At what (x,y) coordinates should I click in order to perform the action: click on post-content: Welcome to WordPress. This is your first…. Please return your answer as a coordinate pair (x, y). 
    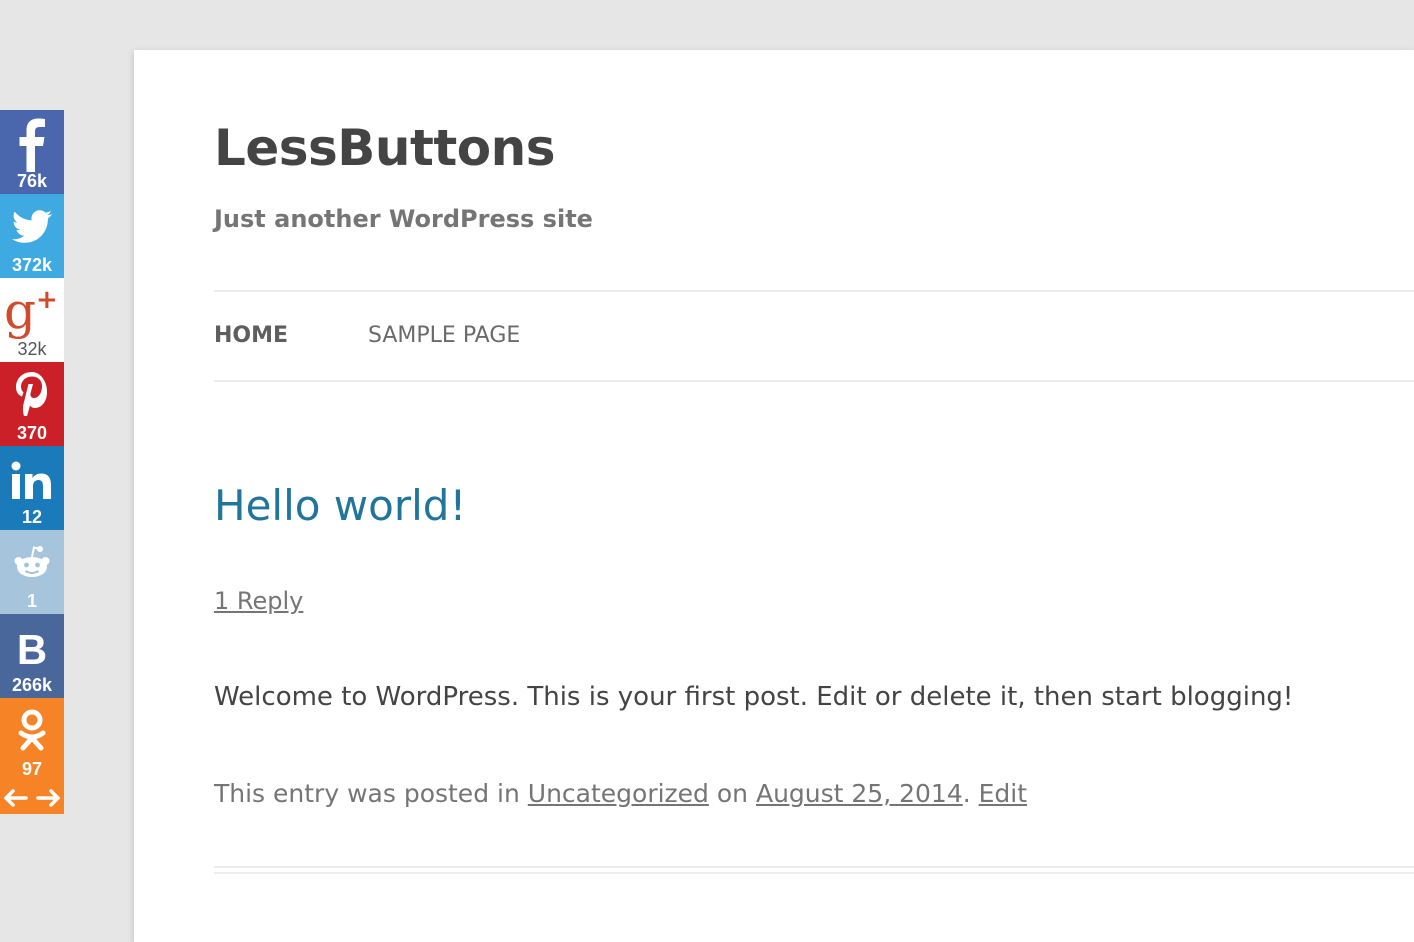
    Looking at the image, I should click on (754, 697).